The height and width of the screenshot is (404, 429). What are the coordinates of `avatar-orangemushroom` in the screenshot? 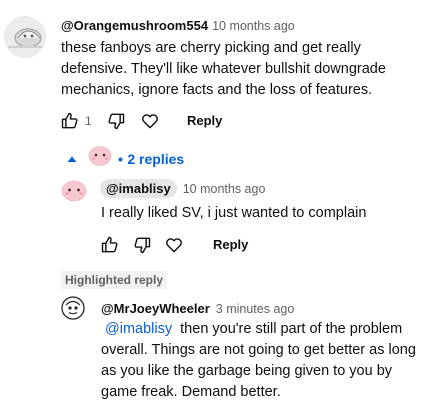 It's located at (25, 37).